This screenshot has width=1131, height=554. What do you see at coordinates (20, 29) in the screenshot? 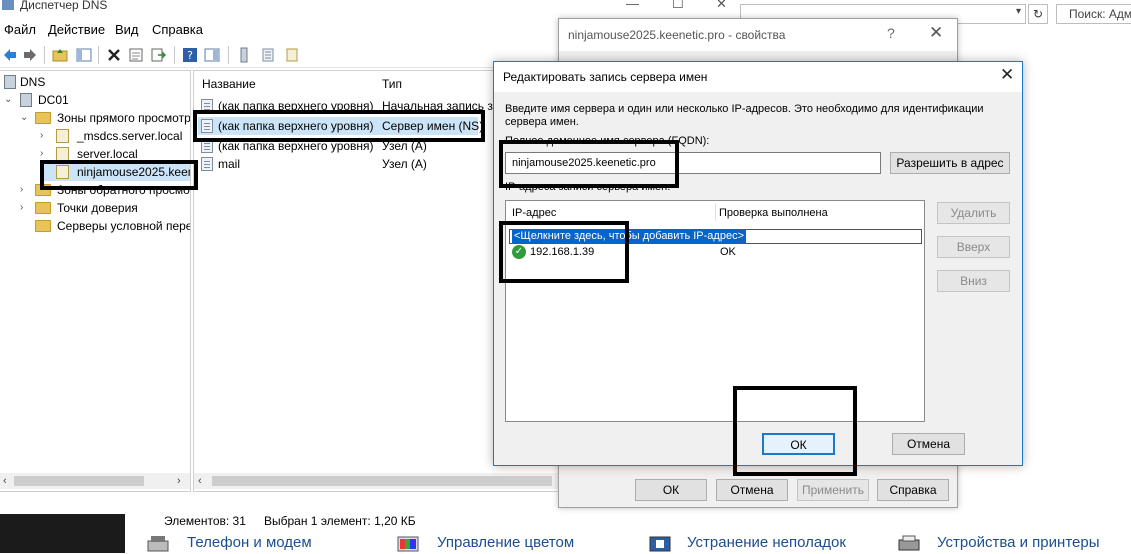
I see `menu-file: Файл` at bounding box center [20, 29].